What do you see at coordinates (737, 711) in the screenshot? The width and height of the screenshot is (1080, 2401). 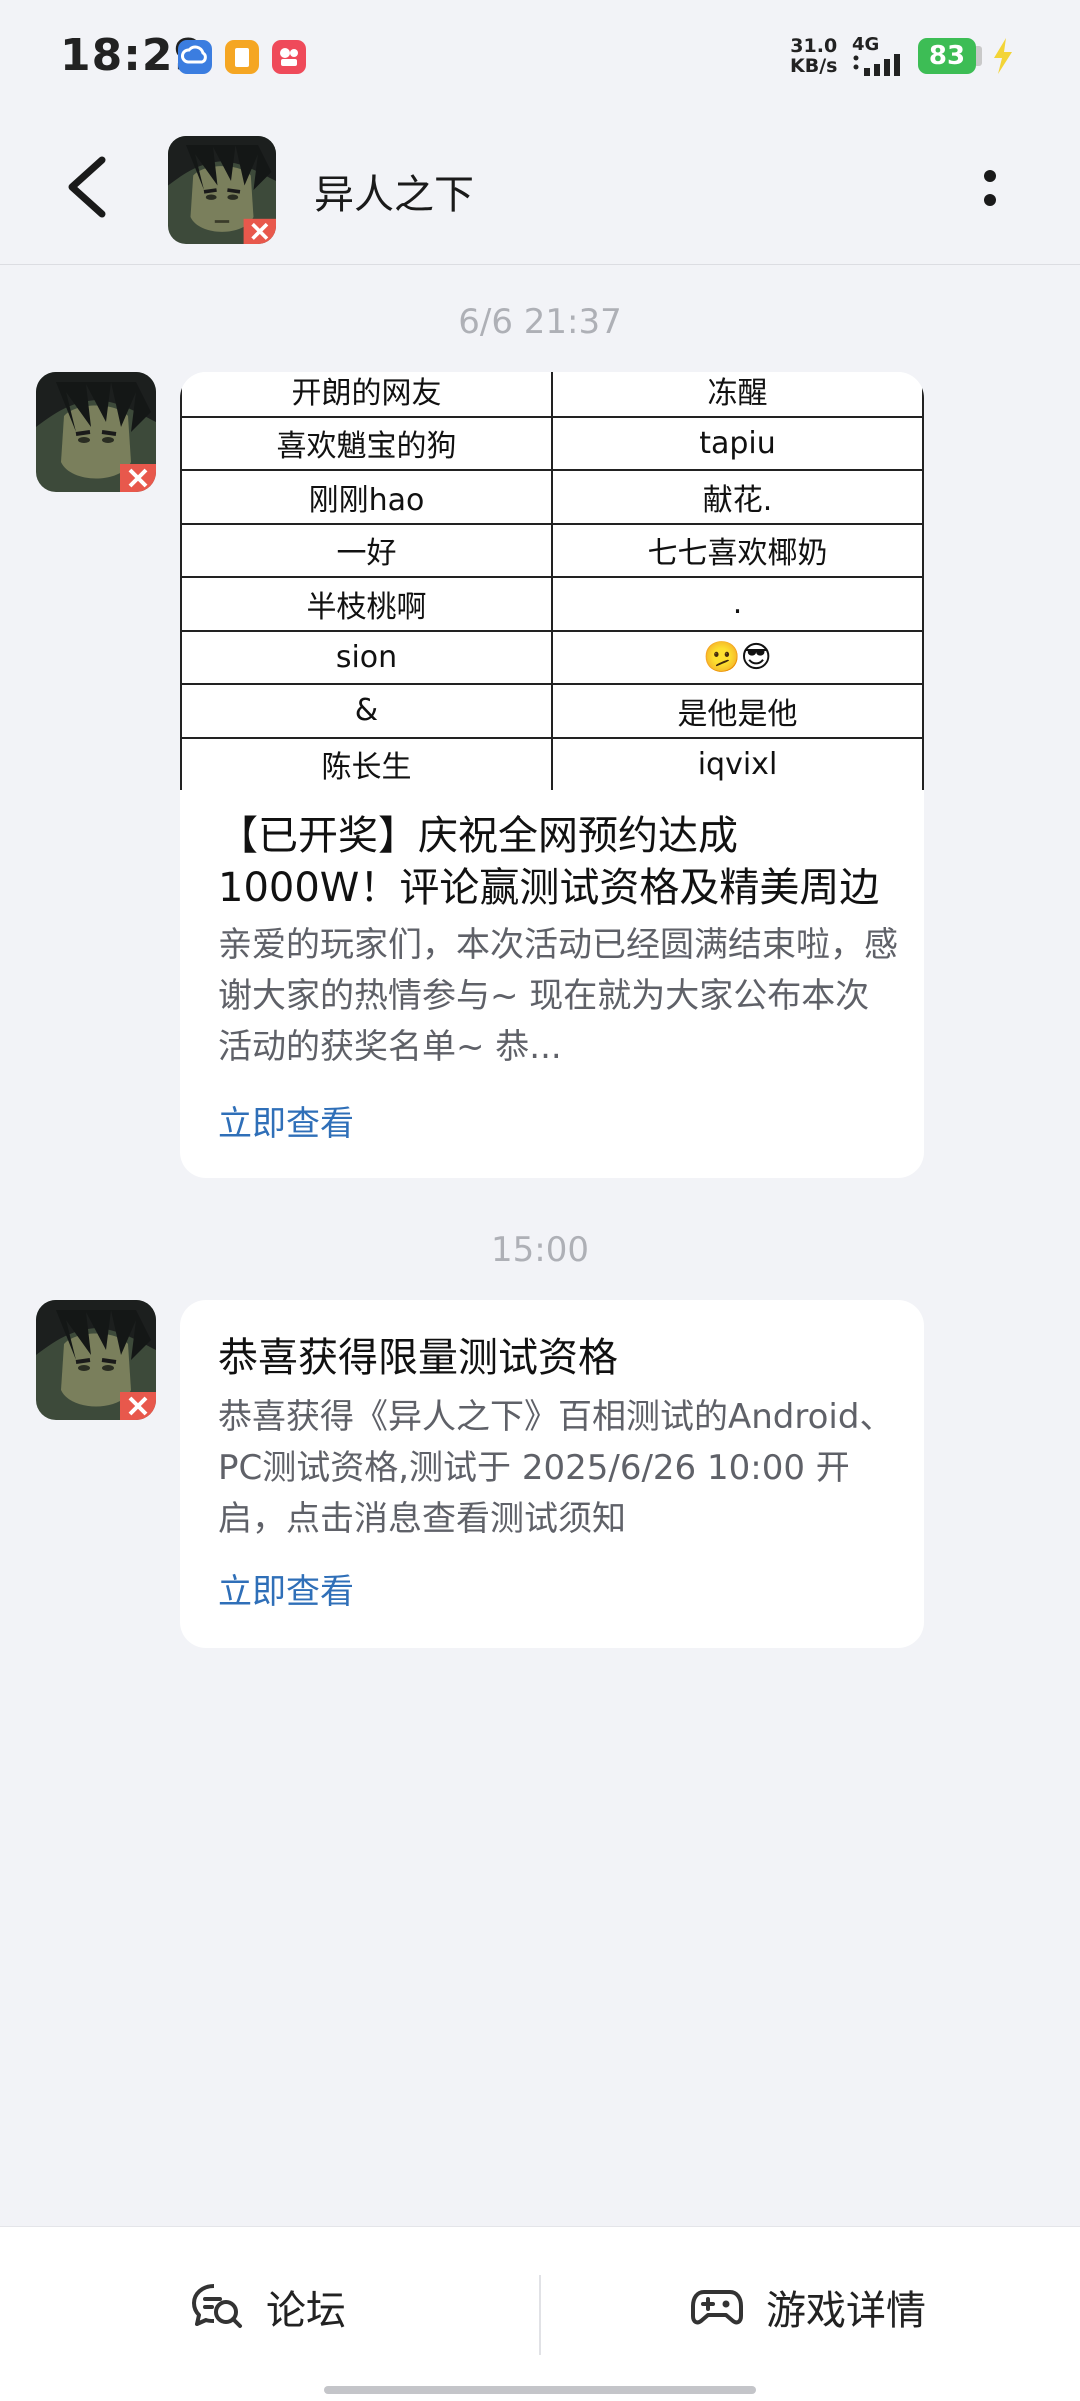 I see `table-cell: 是他是他` at bounding box center [737, 711].